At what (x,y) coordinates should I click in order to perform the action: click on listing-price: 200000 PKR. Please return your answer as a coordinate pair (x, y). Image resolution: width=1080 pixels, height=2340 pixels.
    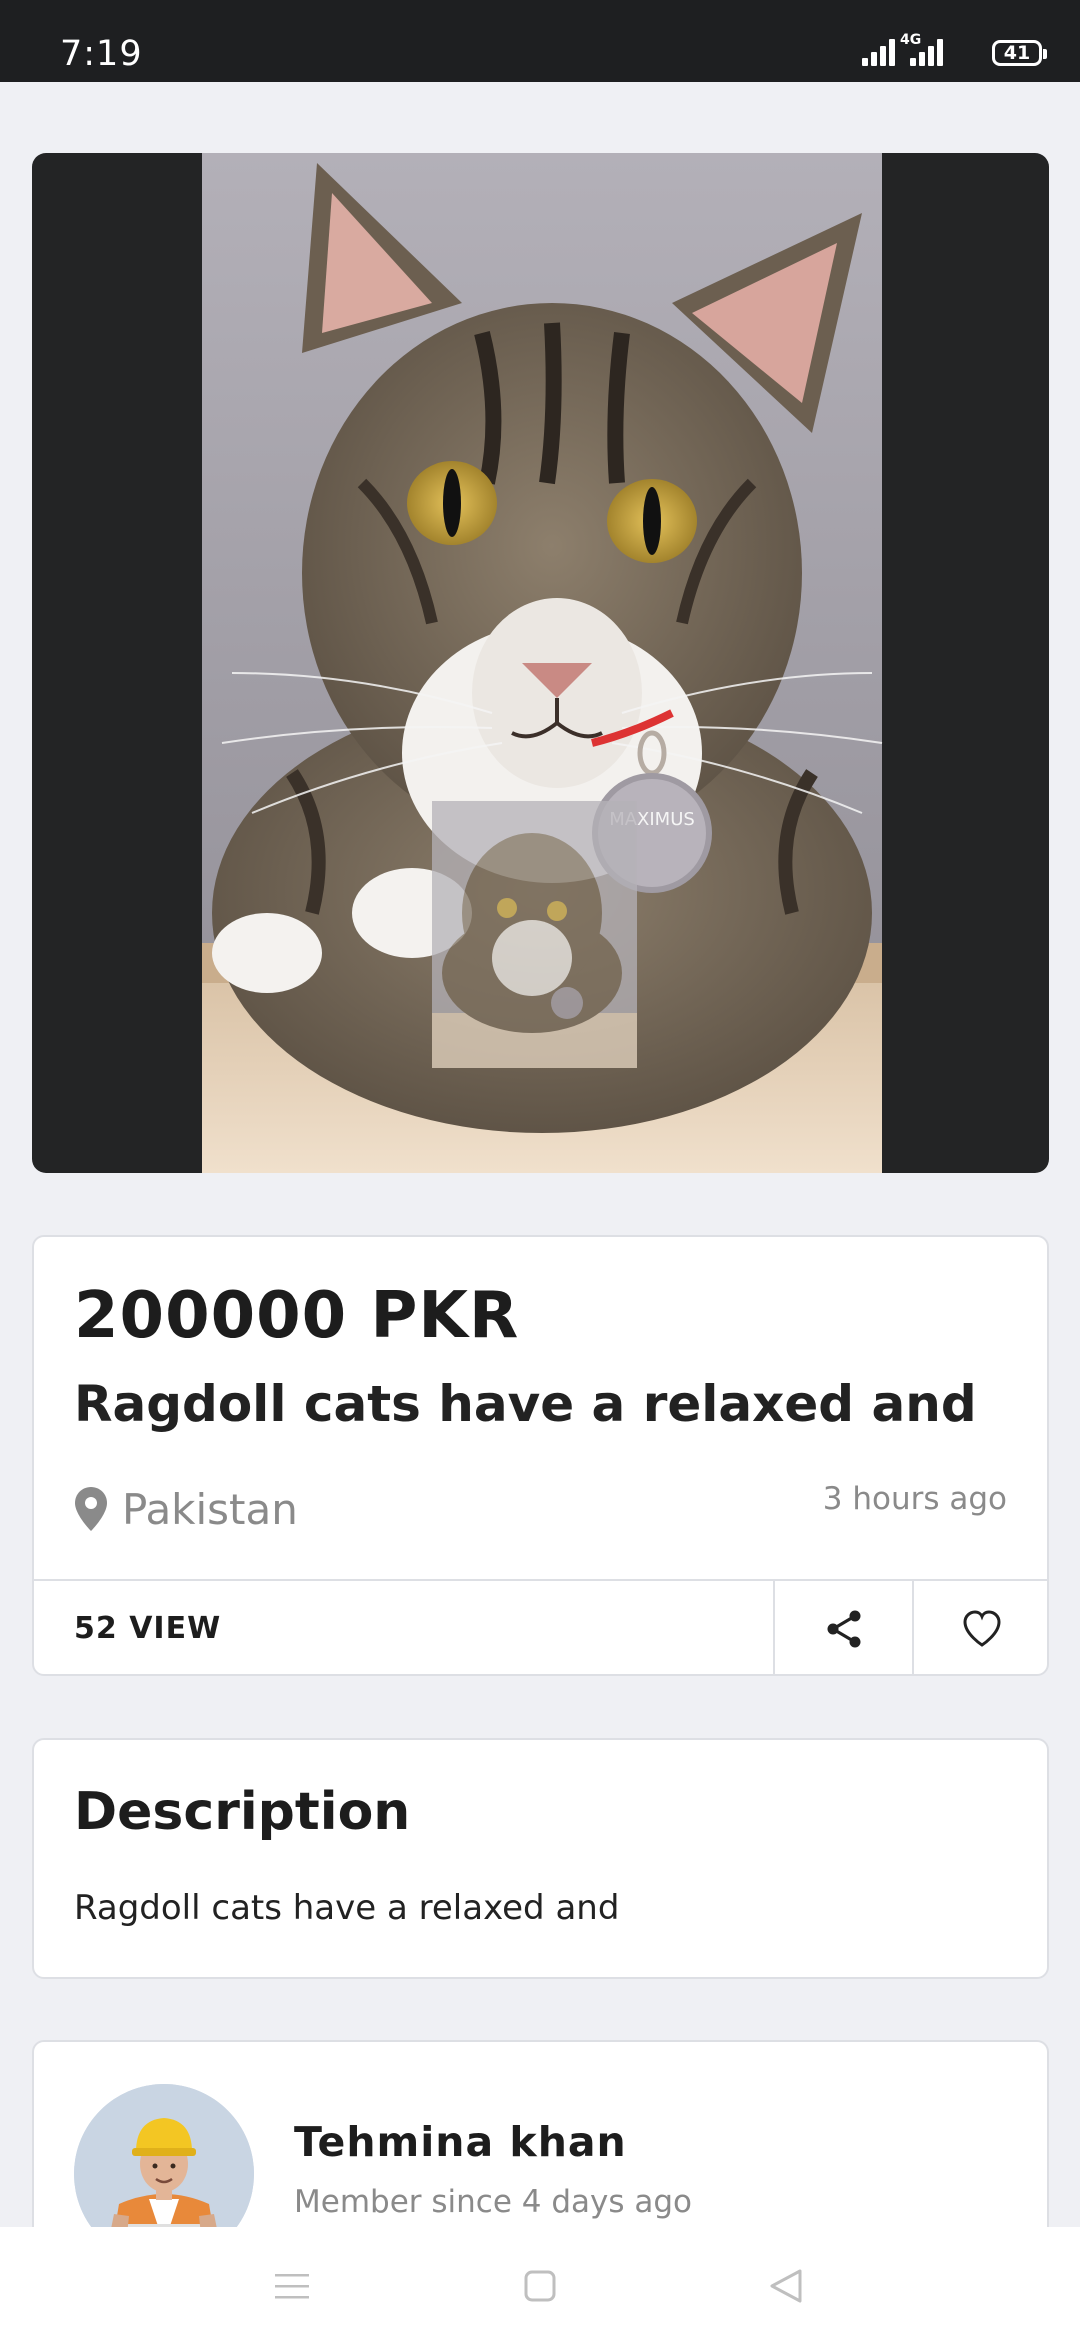
    Looking at the image, I should click on (297, 1316).